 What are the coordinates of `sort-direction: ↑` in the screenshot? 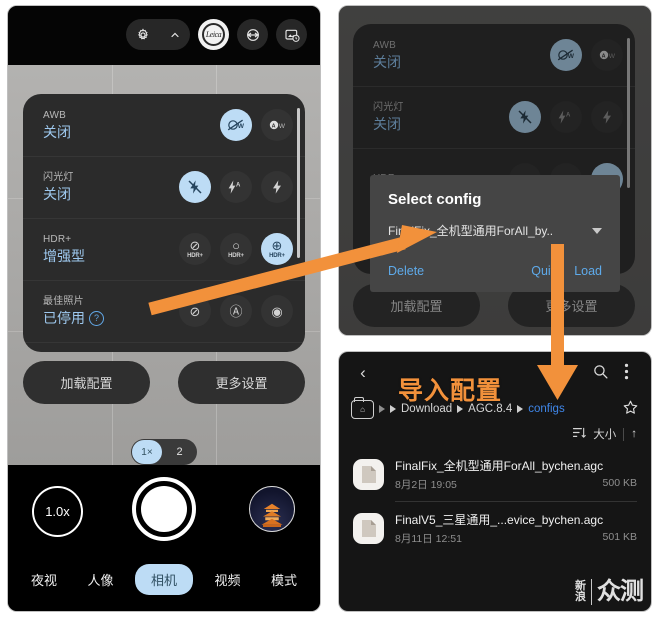 It's located at (634, 434).